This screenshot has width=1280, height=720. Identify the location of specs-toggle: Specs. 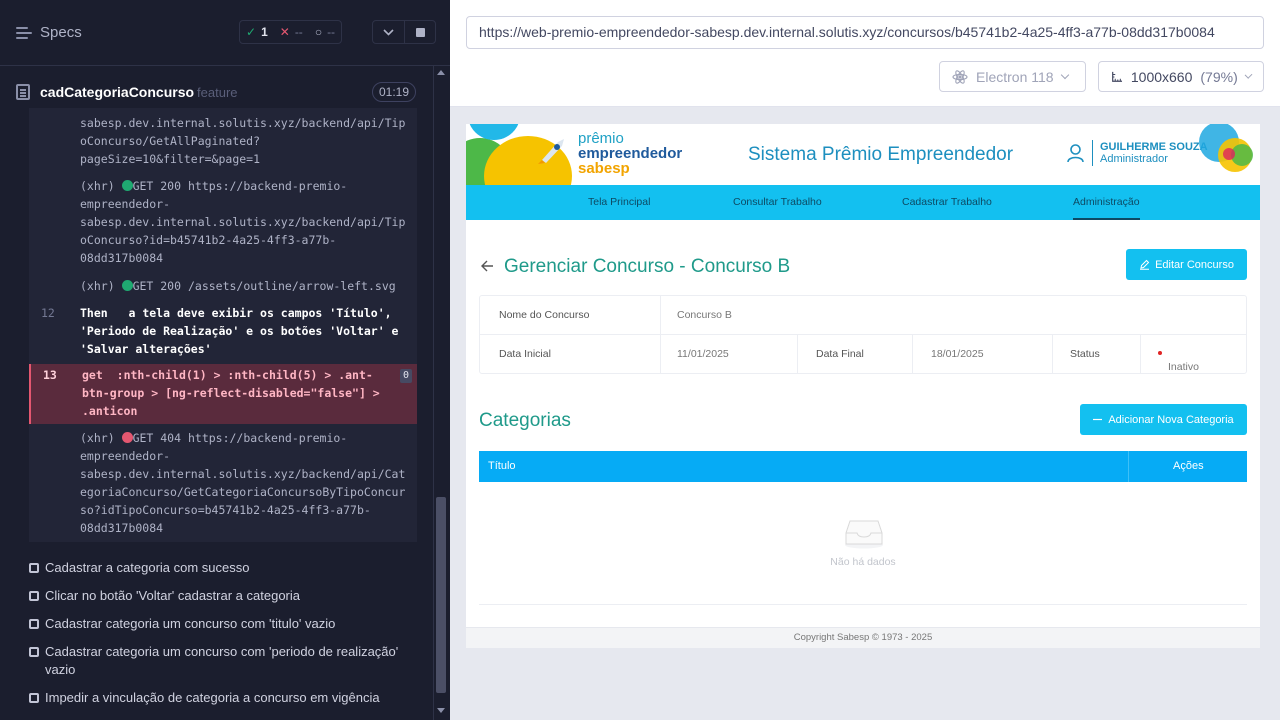
(49, 32).